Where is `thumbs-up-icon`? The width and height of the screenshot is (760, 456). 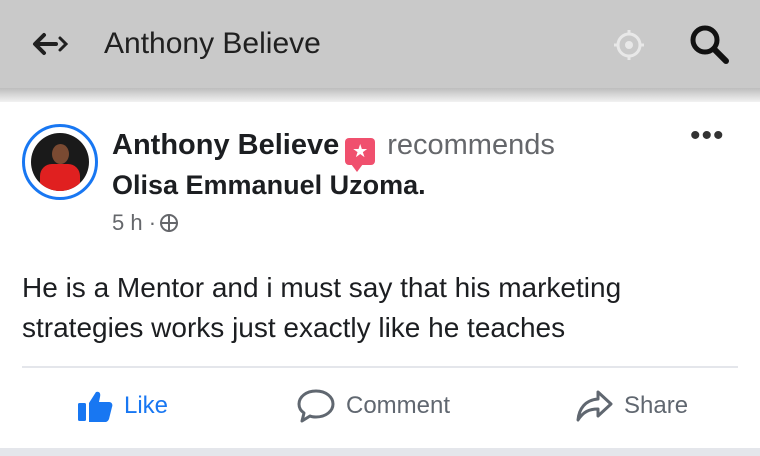
thumbs-up-icon is located at coordinates (95, 406).